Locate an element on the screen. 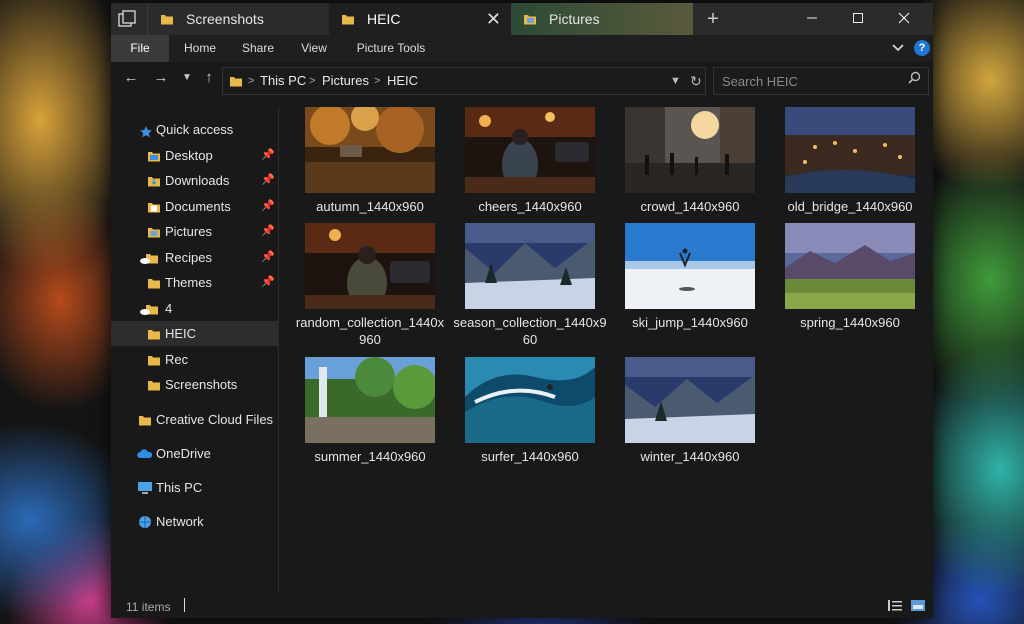 The height and width of the screenshot is (624, 1024). sidebar-item-pictures: Pictures 📌 is located at coordinates (194, 231).